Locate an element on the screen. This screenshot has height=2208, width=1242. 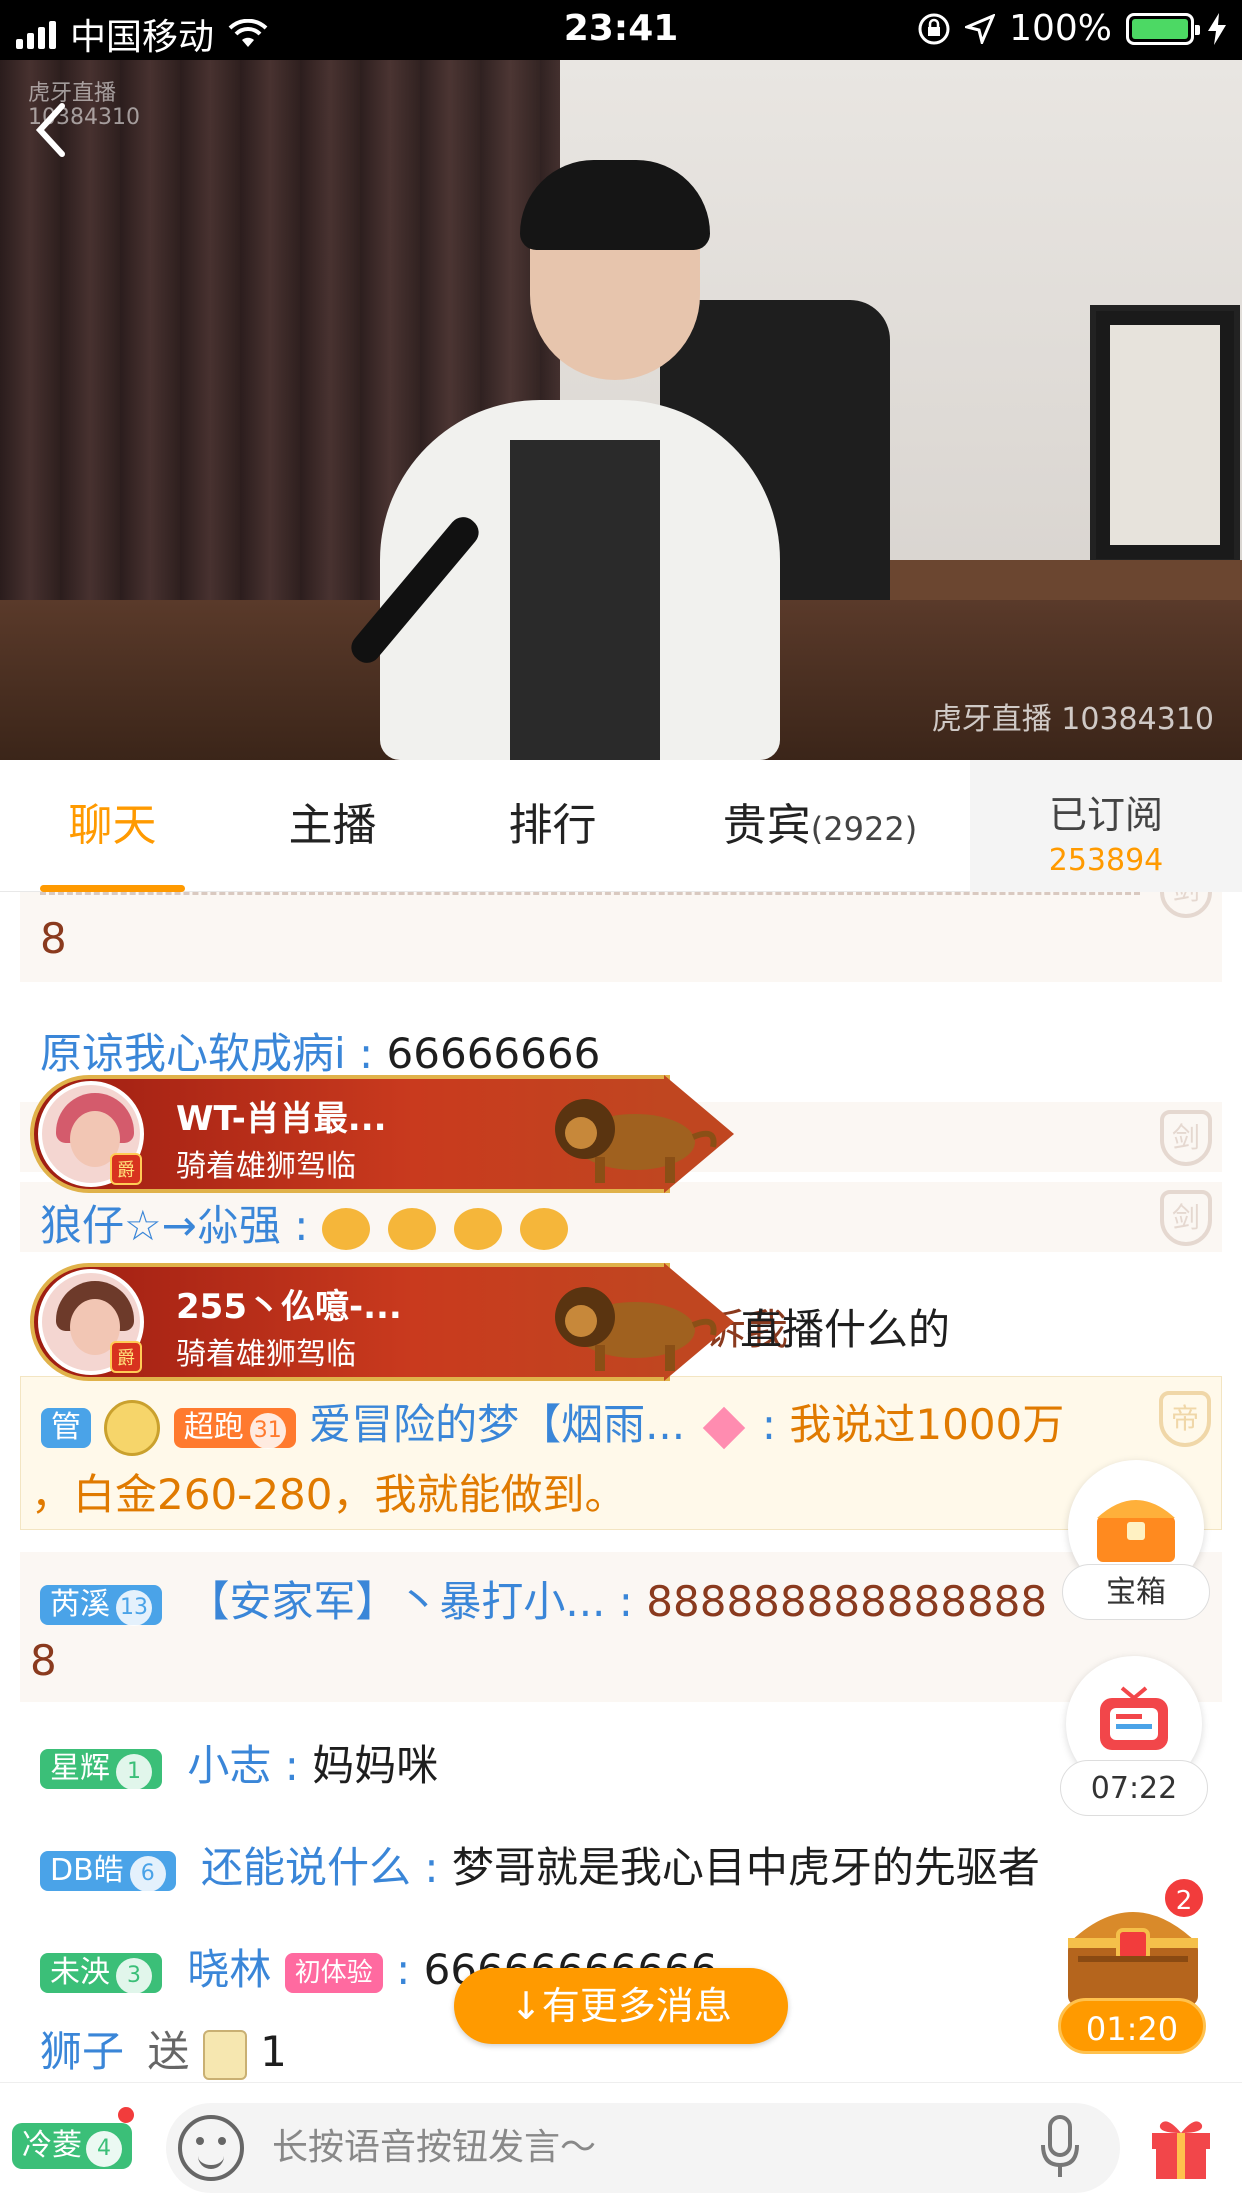
tab-vip: 贵宾(2922) is located at coordinates (820, 826).